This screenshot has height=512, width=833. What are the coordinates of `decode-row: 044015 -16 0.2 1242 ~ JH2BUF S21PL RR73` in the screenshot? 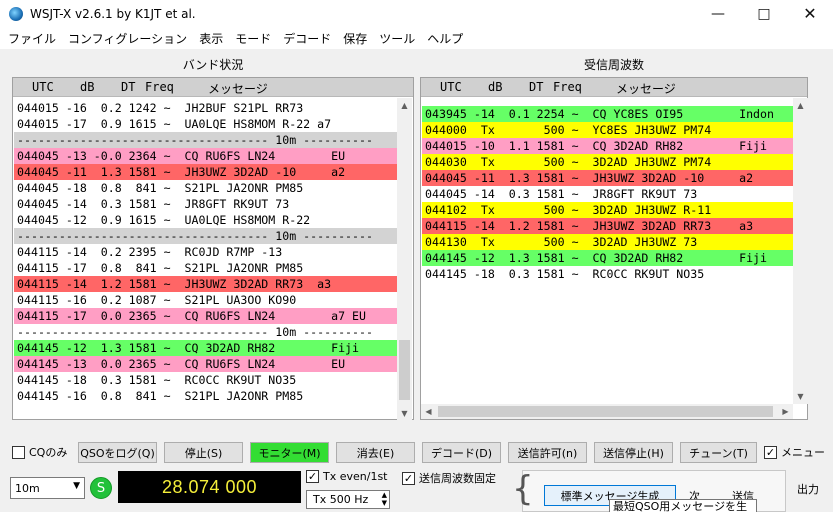 It's located at (206, 108).